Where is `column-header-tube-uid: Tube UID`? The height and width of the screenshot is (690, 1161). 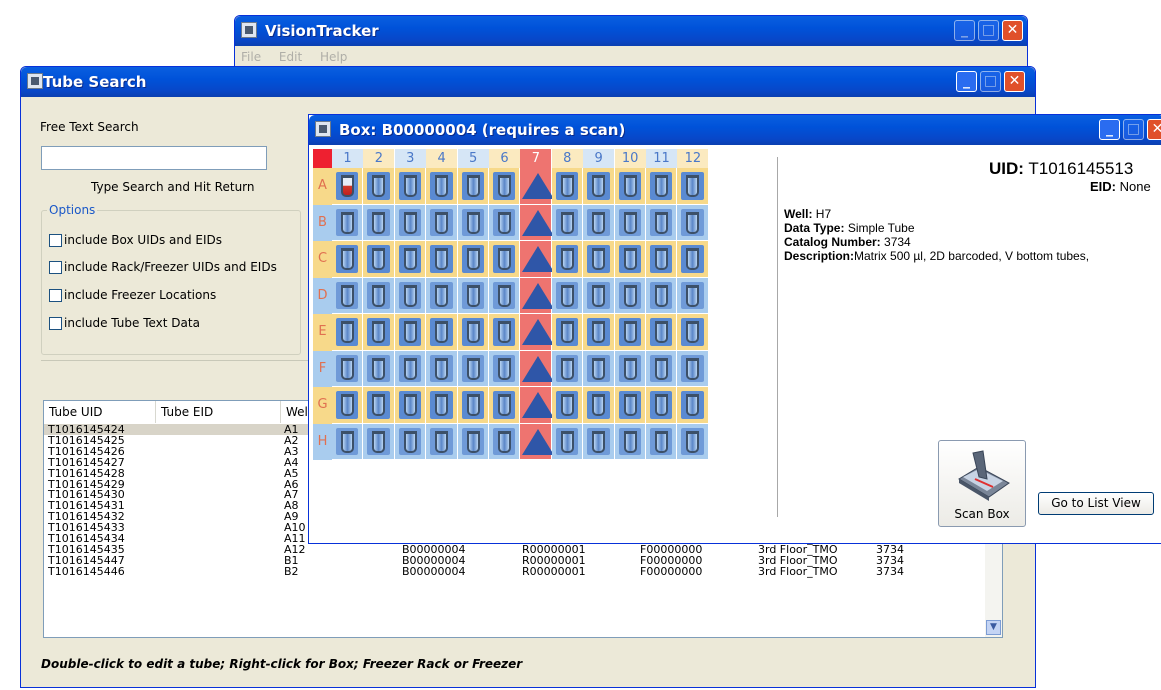 column-header-tube-uid: Tube UID is located at coordinates (100, 412).